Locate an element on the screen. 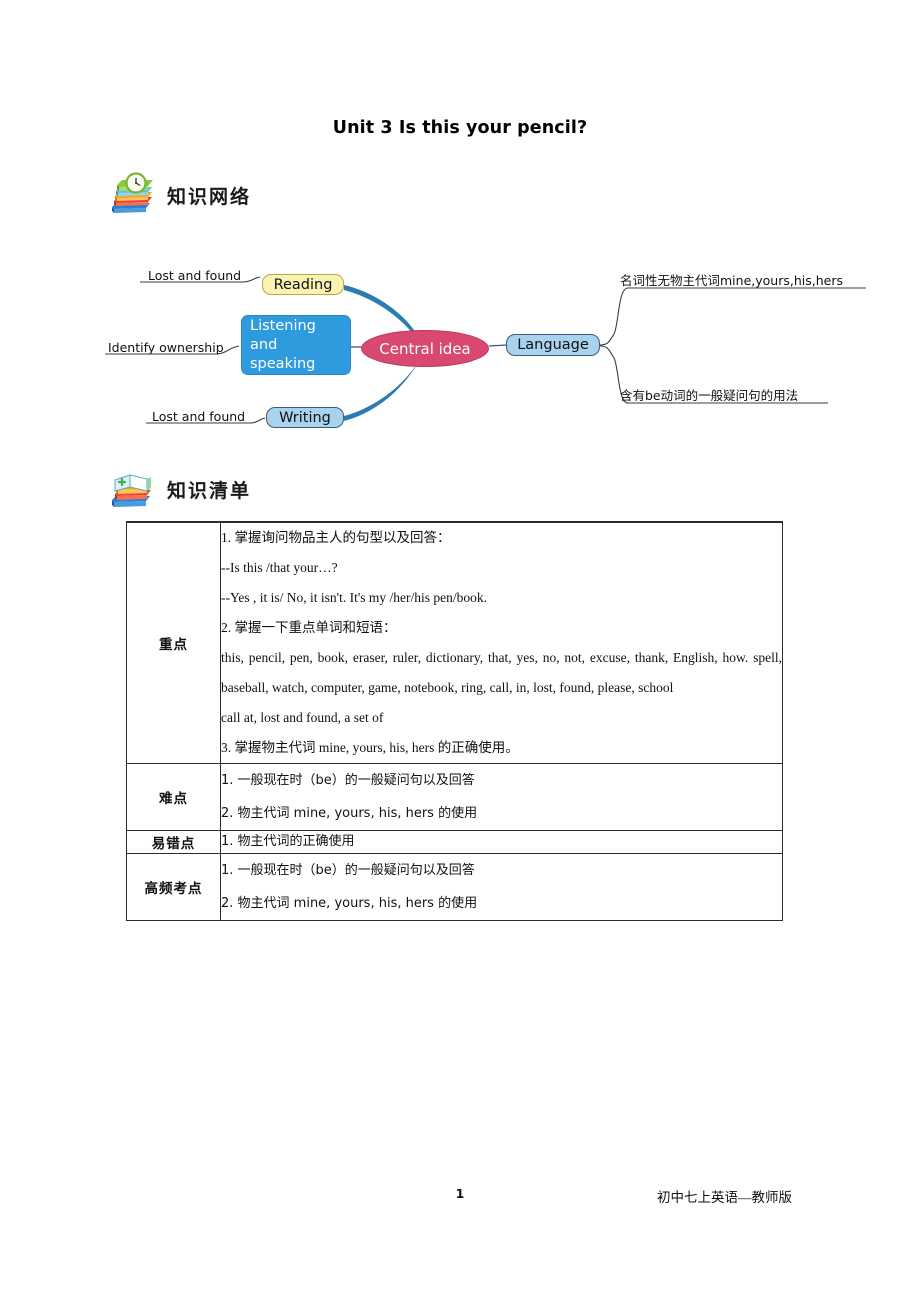  page-title: Unit 3 Is this your pencil? is located at coordinates (460, 128).